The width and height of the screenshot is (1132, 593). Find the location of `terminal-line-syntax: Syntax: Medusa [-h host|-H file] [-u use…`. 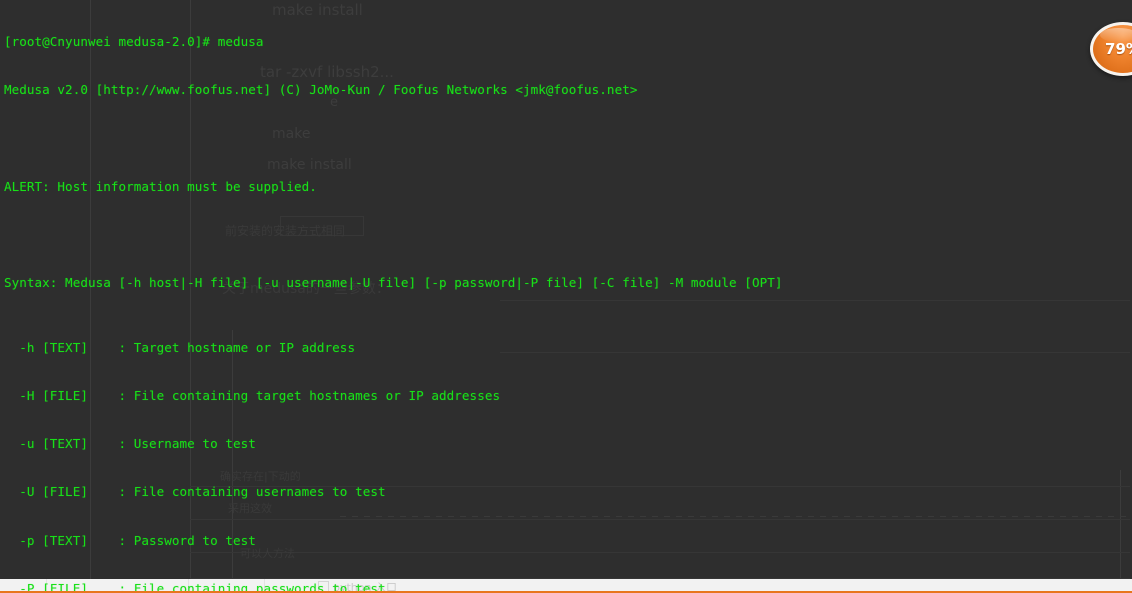

terminal-line-syntax: Syntax: Medusa [-h host|-H file] [-u use… is located at coordinates (393, 283).